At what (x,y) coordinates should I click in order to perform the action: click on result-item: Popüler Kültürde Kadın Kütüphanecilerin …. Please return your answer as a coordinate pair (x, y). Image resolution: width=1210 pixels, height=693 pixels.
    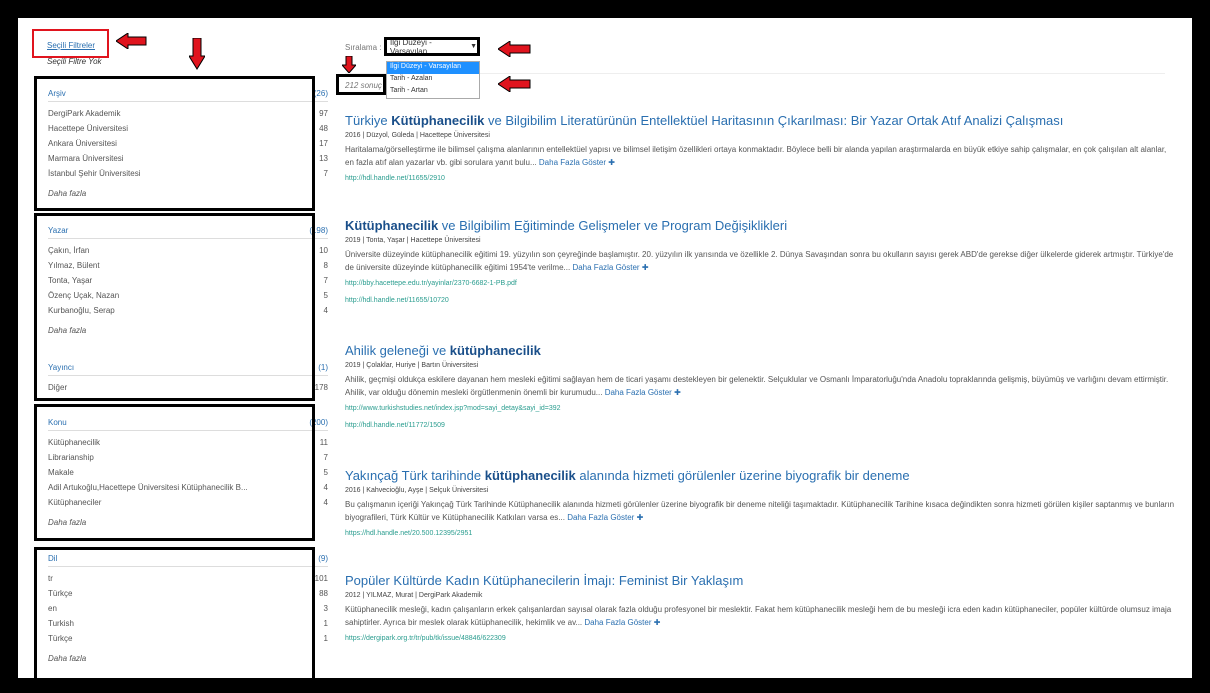
    Looking at the image, I should click on (760, 607).